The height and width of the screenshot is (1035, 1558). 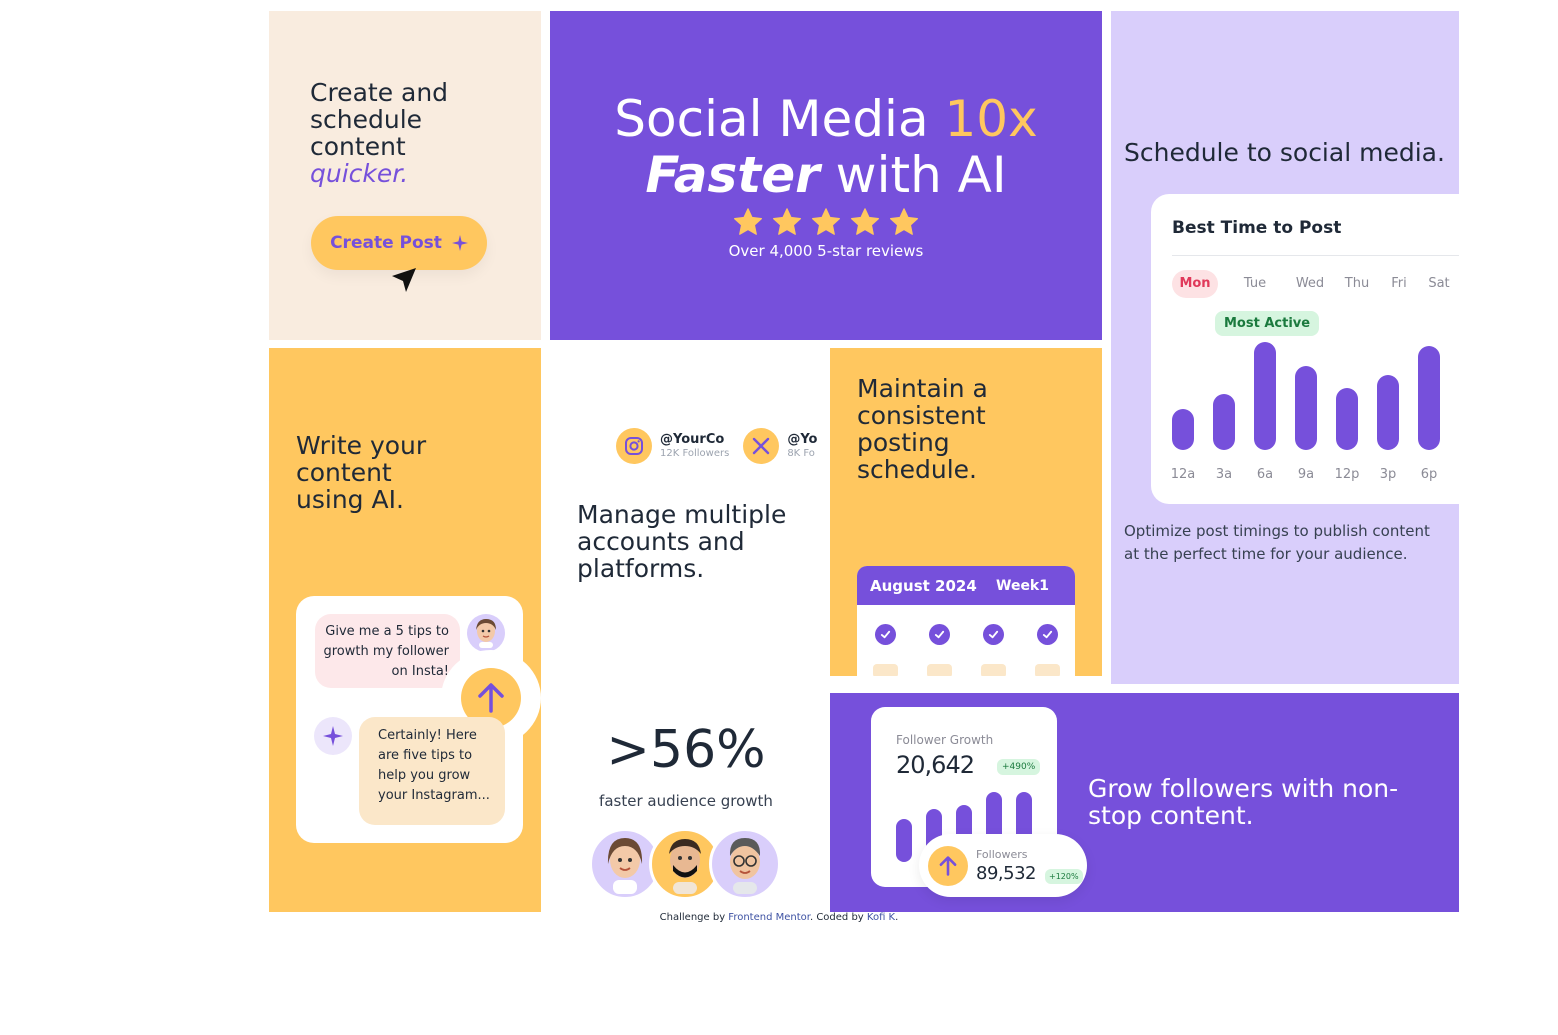 I want to click on schedule-title: Schedule to social media., so click(x=1284, y=152).